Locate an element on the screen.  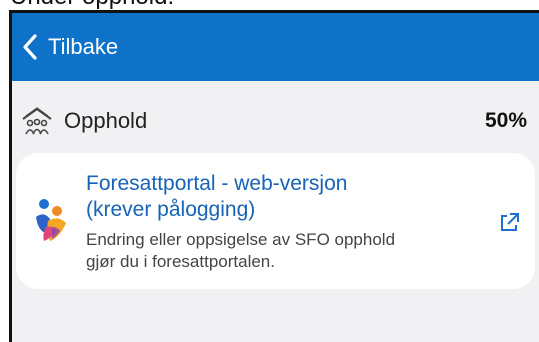
chevron-left-icon is located at coordinates (30, 47).